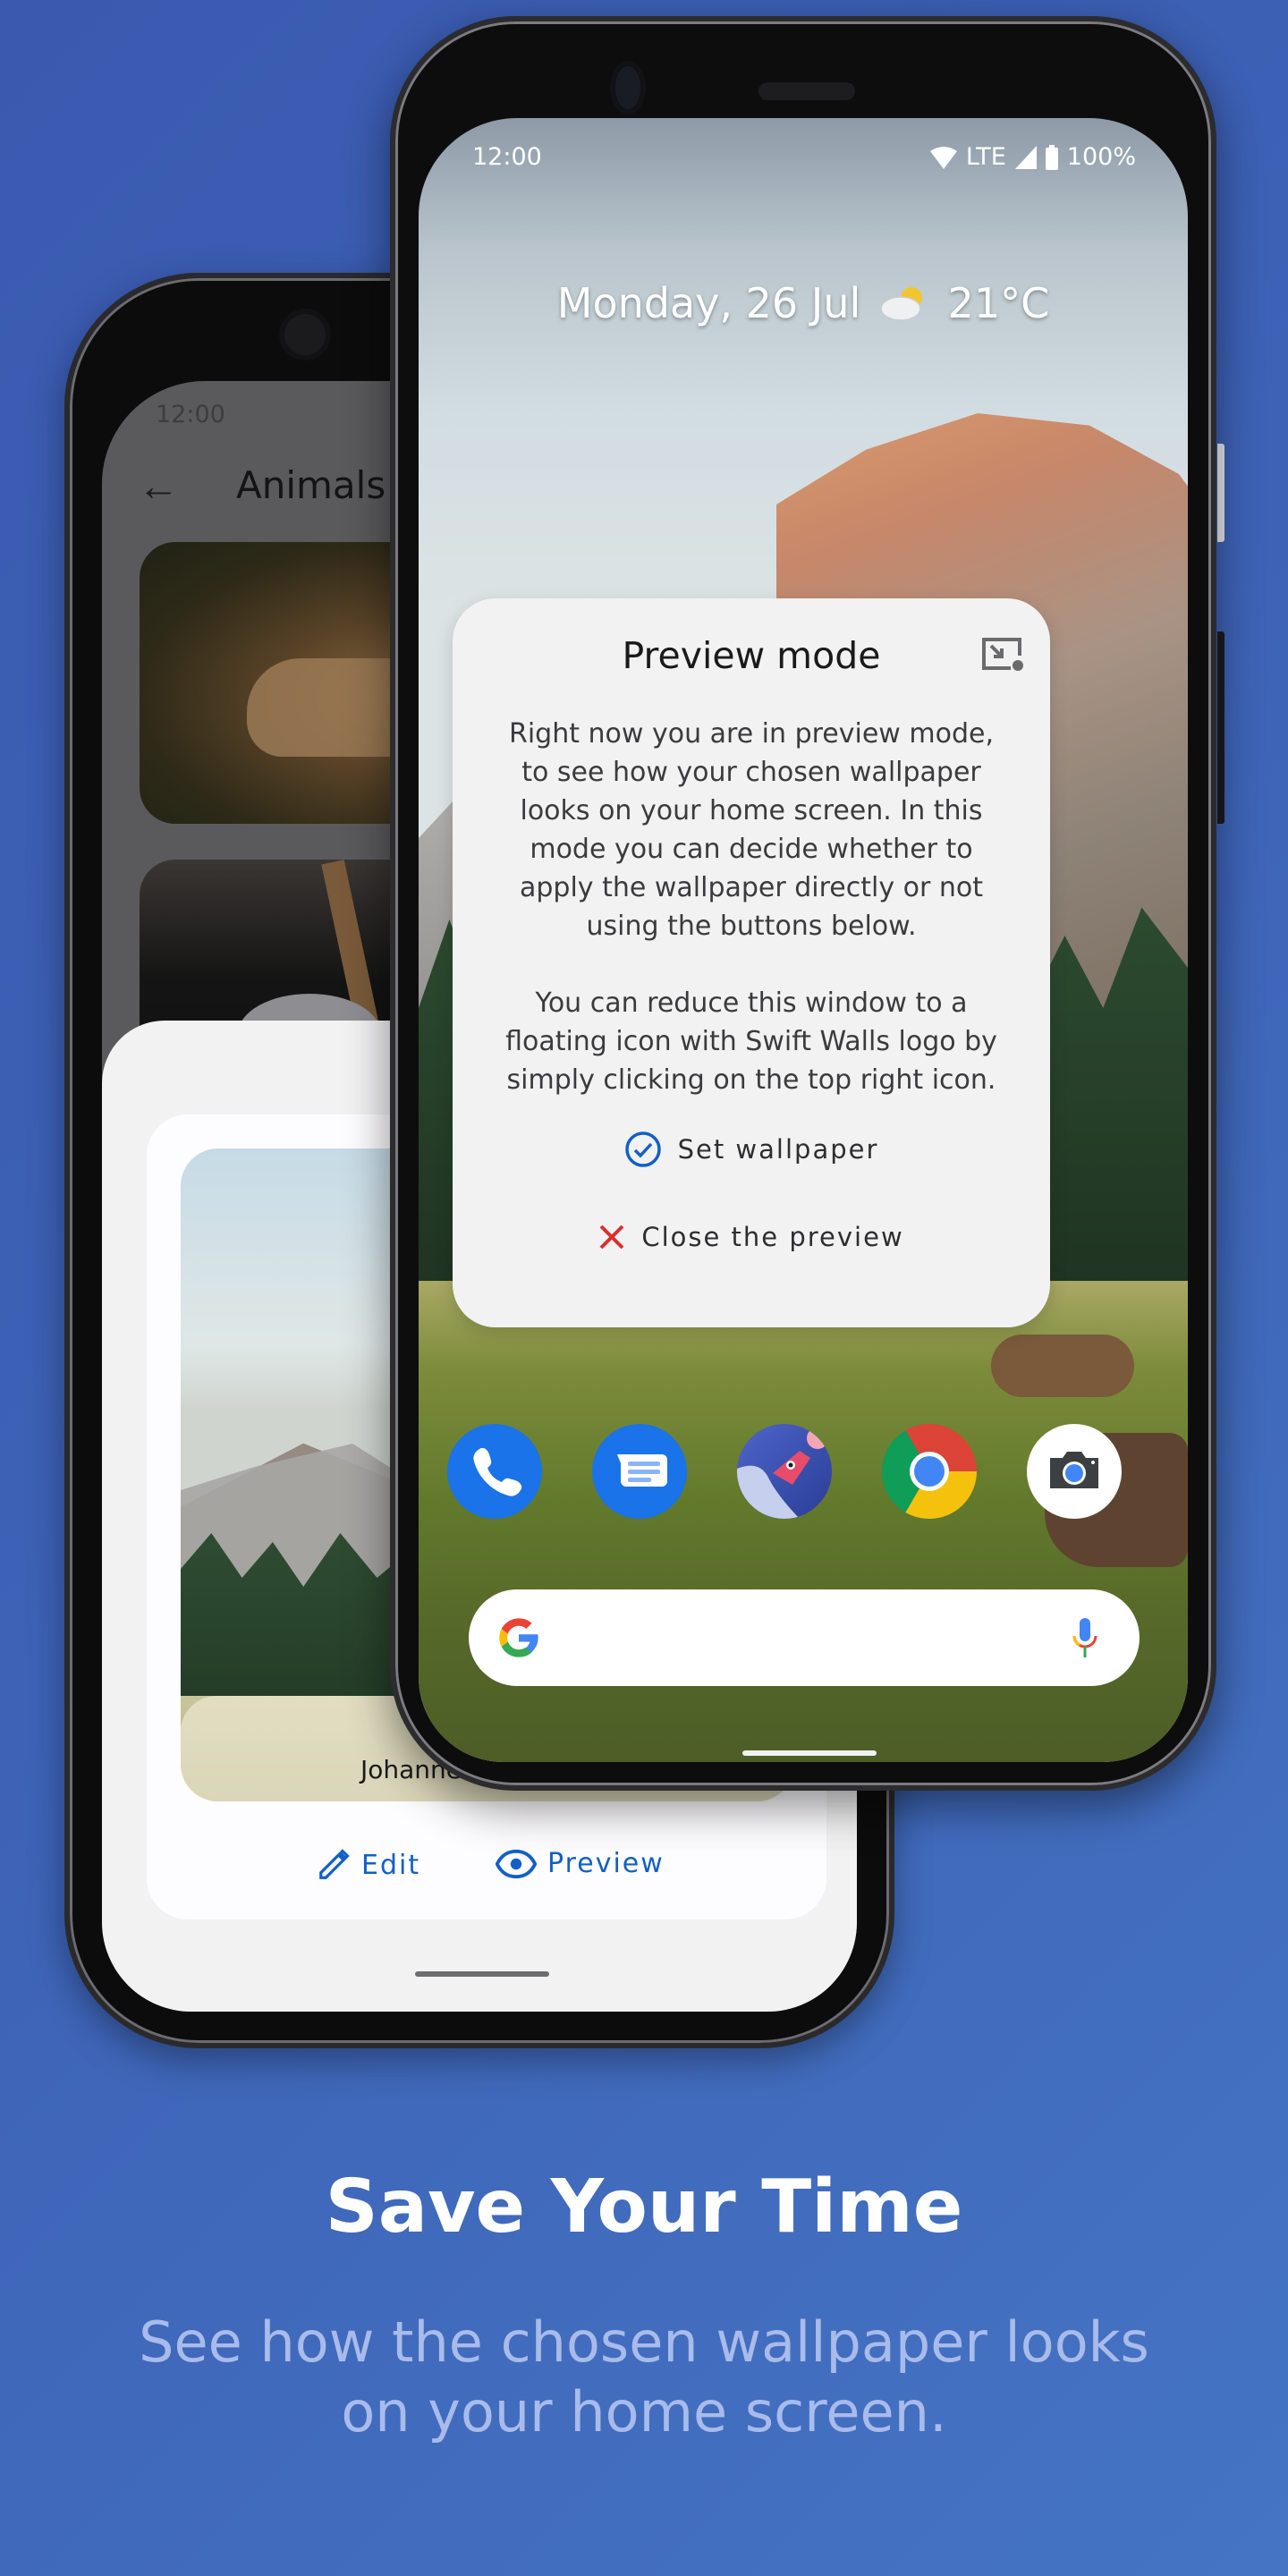 The image size is (1288, 2576). I want to click on partly-cloudy-icon, so click(901, 304).